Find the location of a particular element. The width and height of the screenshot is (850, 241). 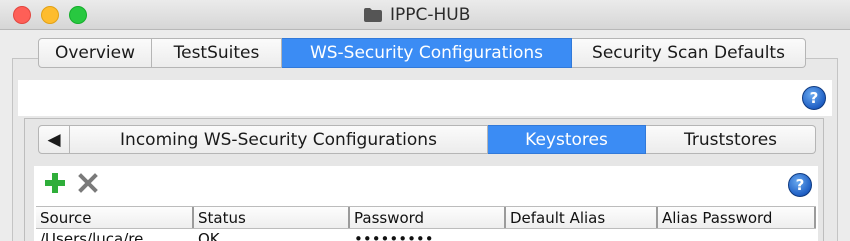

tab-label: Incoming WS-Security Configurations is located at coordinates (278, 139).